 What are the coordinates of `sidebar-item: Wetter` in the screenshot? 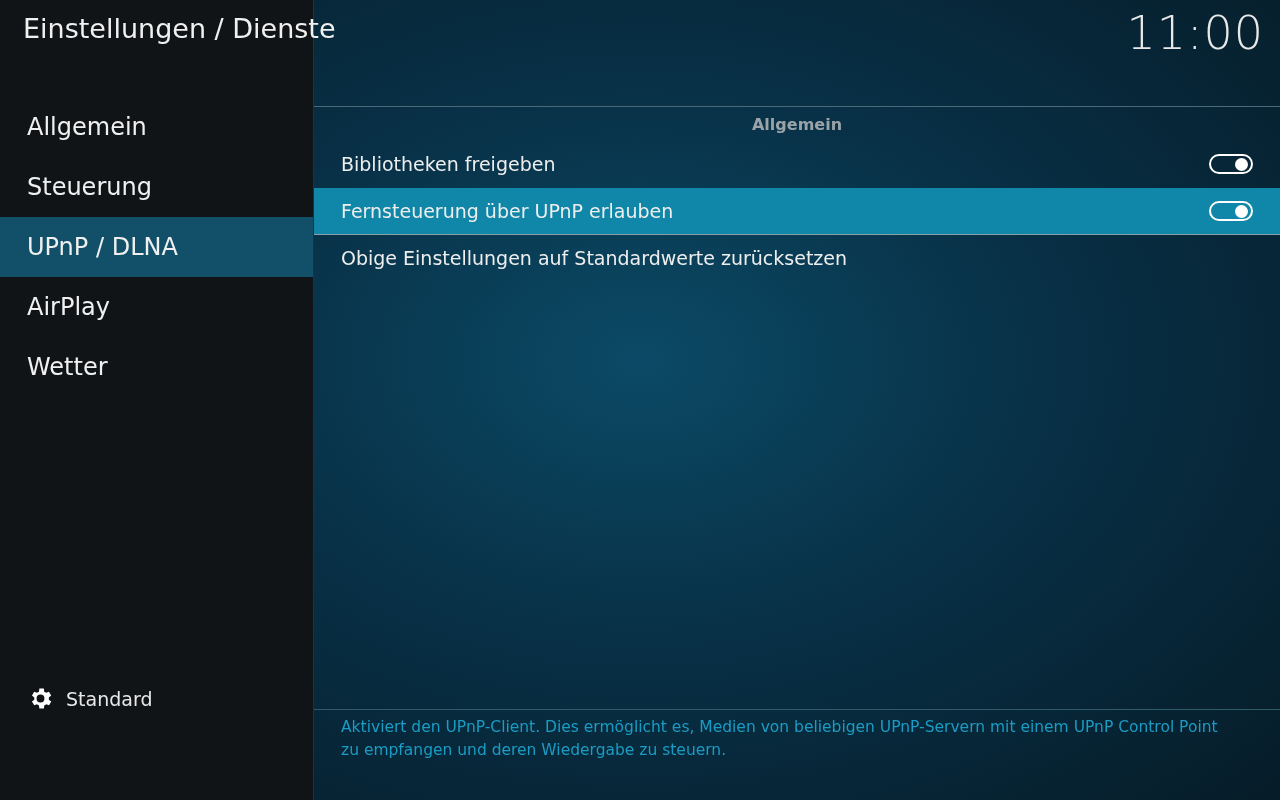 It's located at (156, 367).